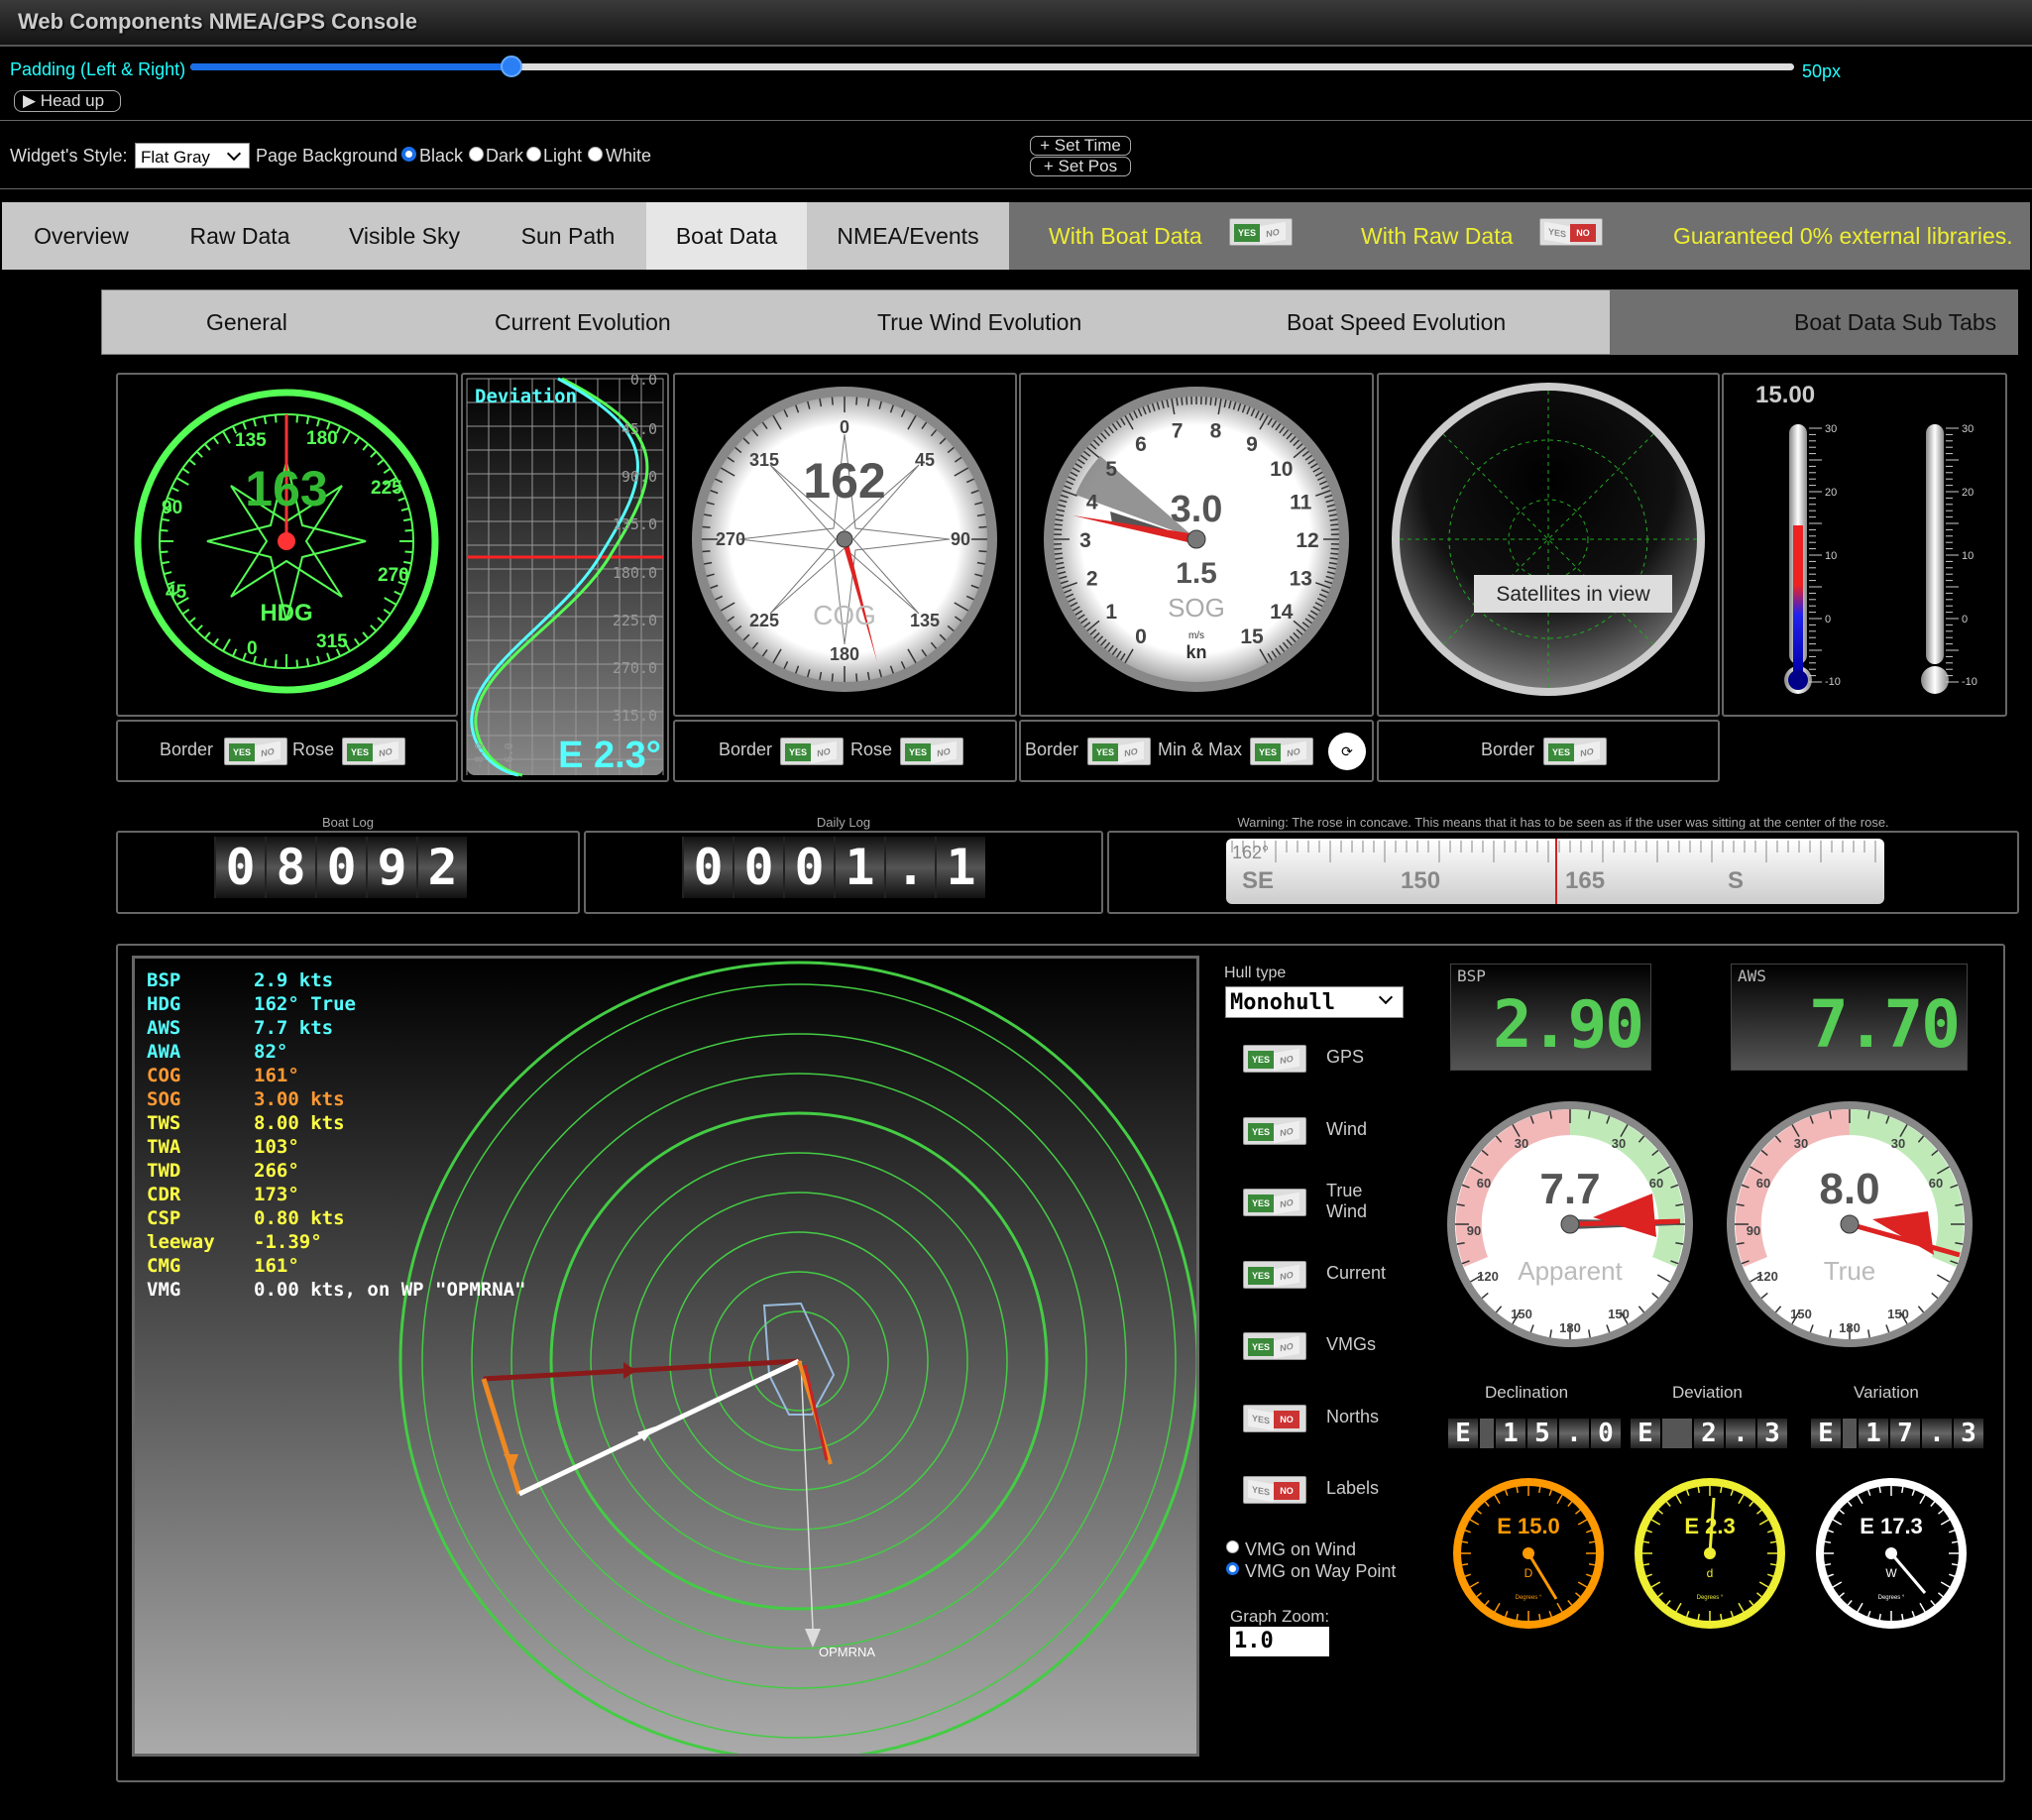 The height and width of the screenshot is (1820, 2032). Describe the element at coordinates (979, 322) in the screenshot. I see `subtab-true-wind-evolution: True Wind Evolution` at that location.